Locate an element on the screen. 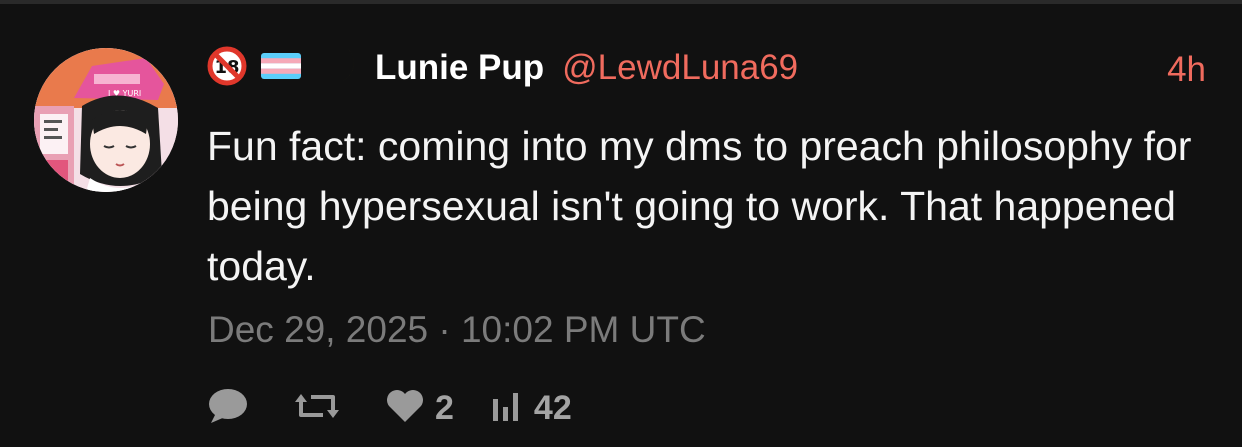 The width and height of the screenshot is (1242, 447). heart-icon is located at coordinates (405, 408).